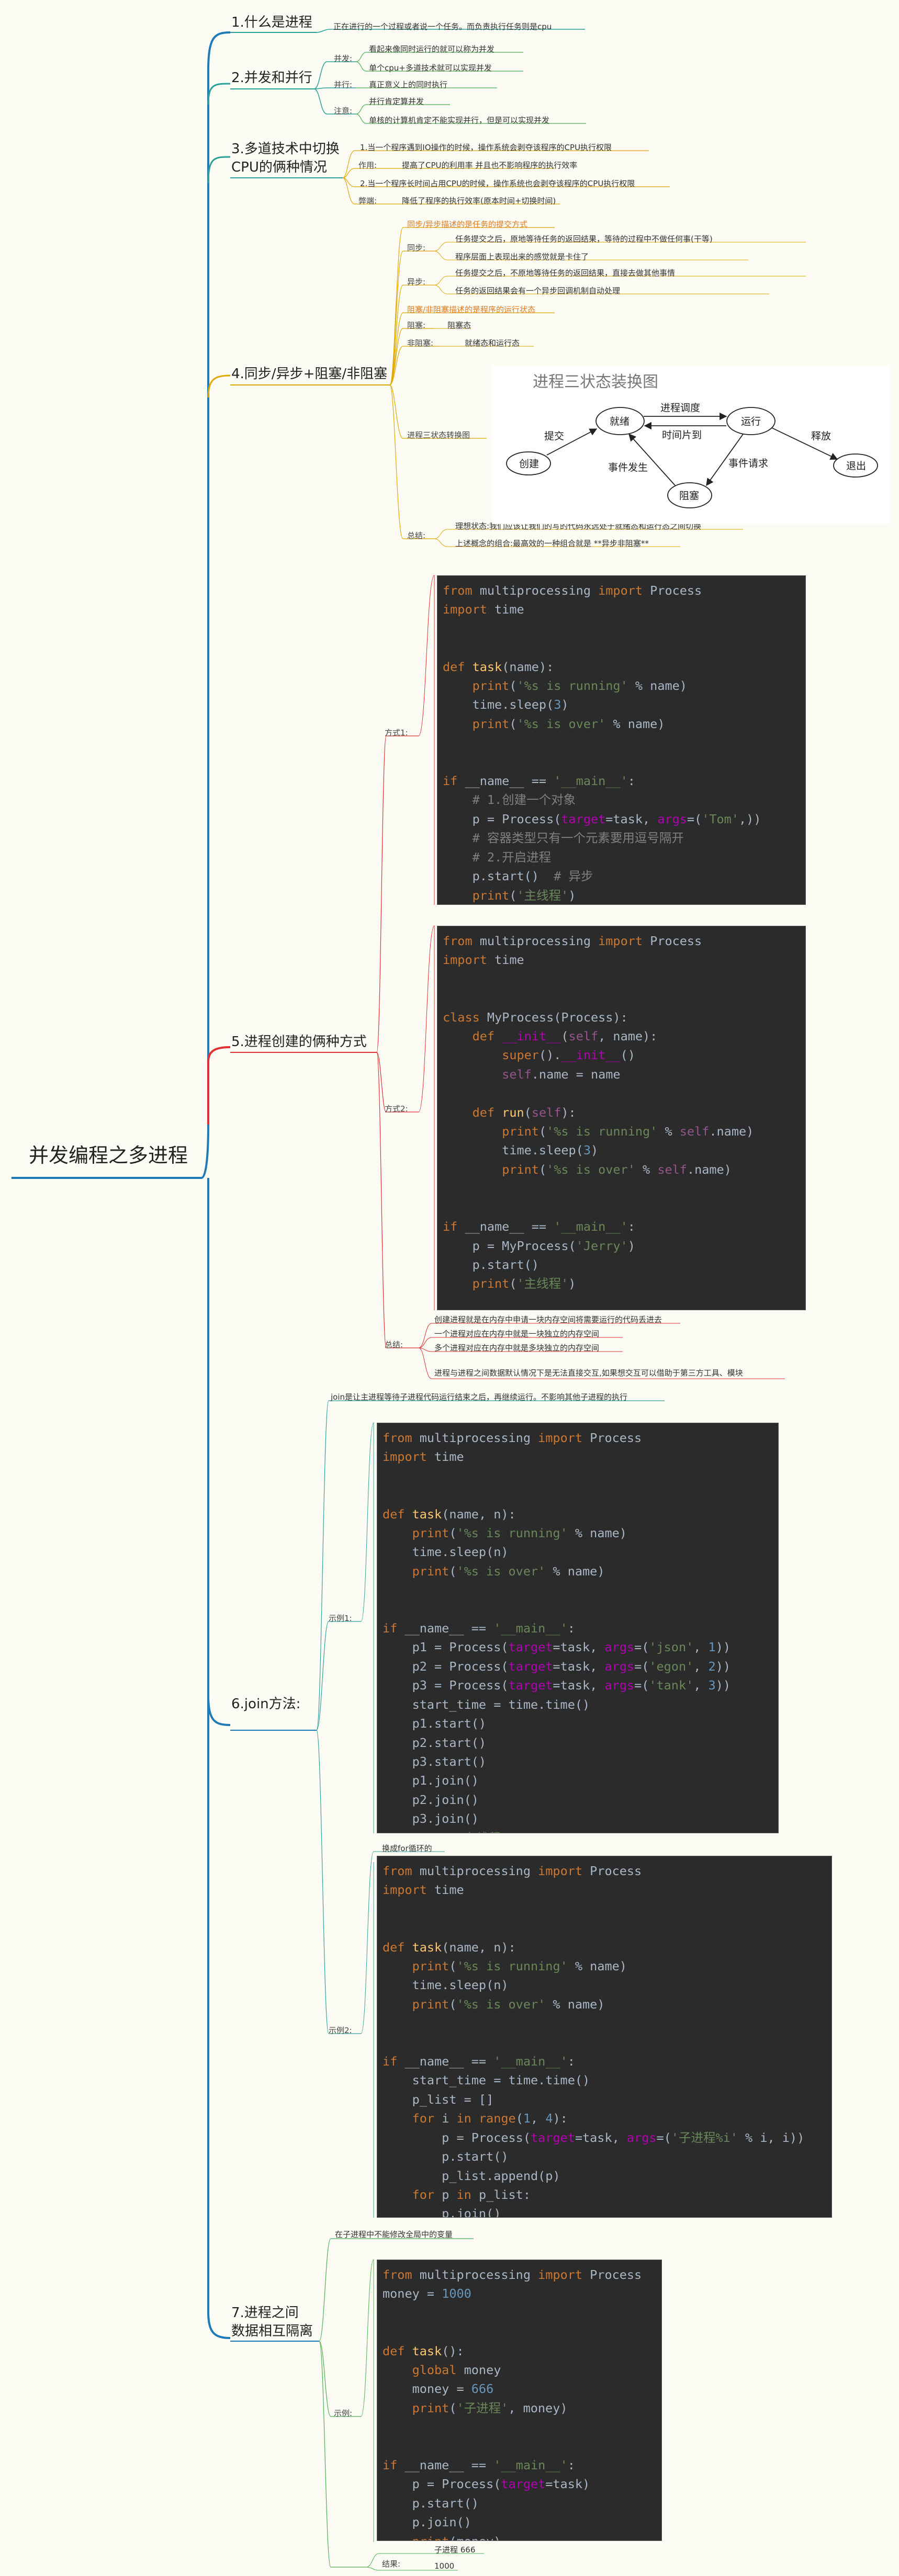  Describe the element at coordinates (517, 1333) in the screenshot. I see `s5-summary-item: 一个进程对应在内存中就是一块独立的内存空间` at that location.